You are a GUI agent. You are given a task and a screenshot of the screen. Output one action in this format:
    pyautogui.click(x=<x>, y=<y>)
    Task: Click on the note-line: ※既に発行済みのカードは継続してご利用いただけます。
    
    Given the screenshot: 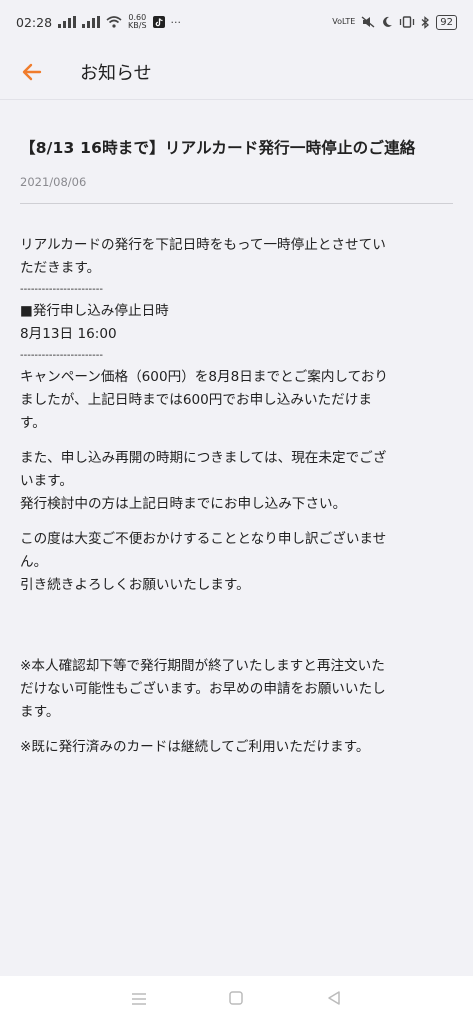 What is the action you would take?
    pyautogui.click(x=195, y=747)
    